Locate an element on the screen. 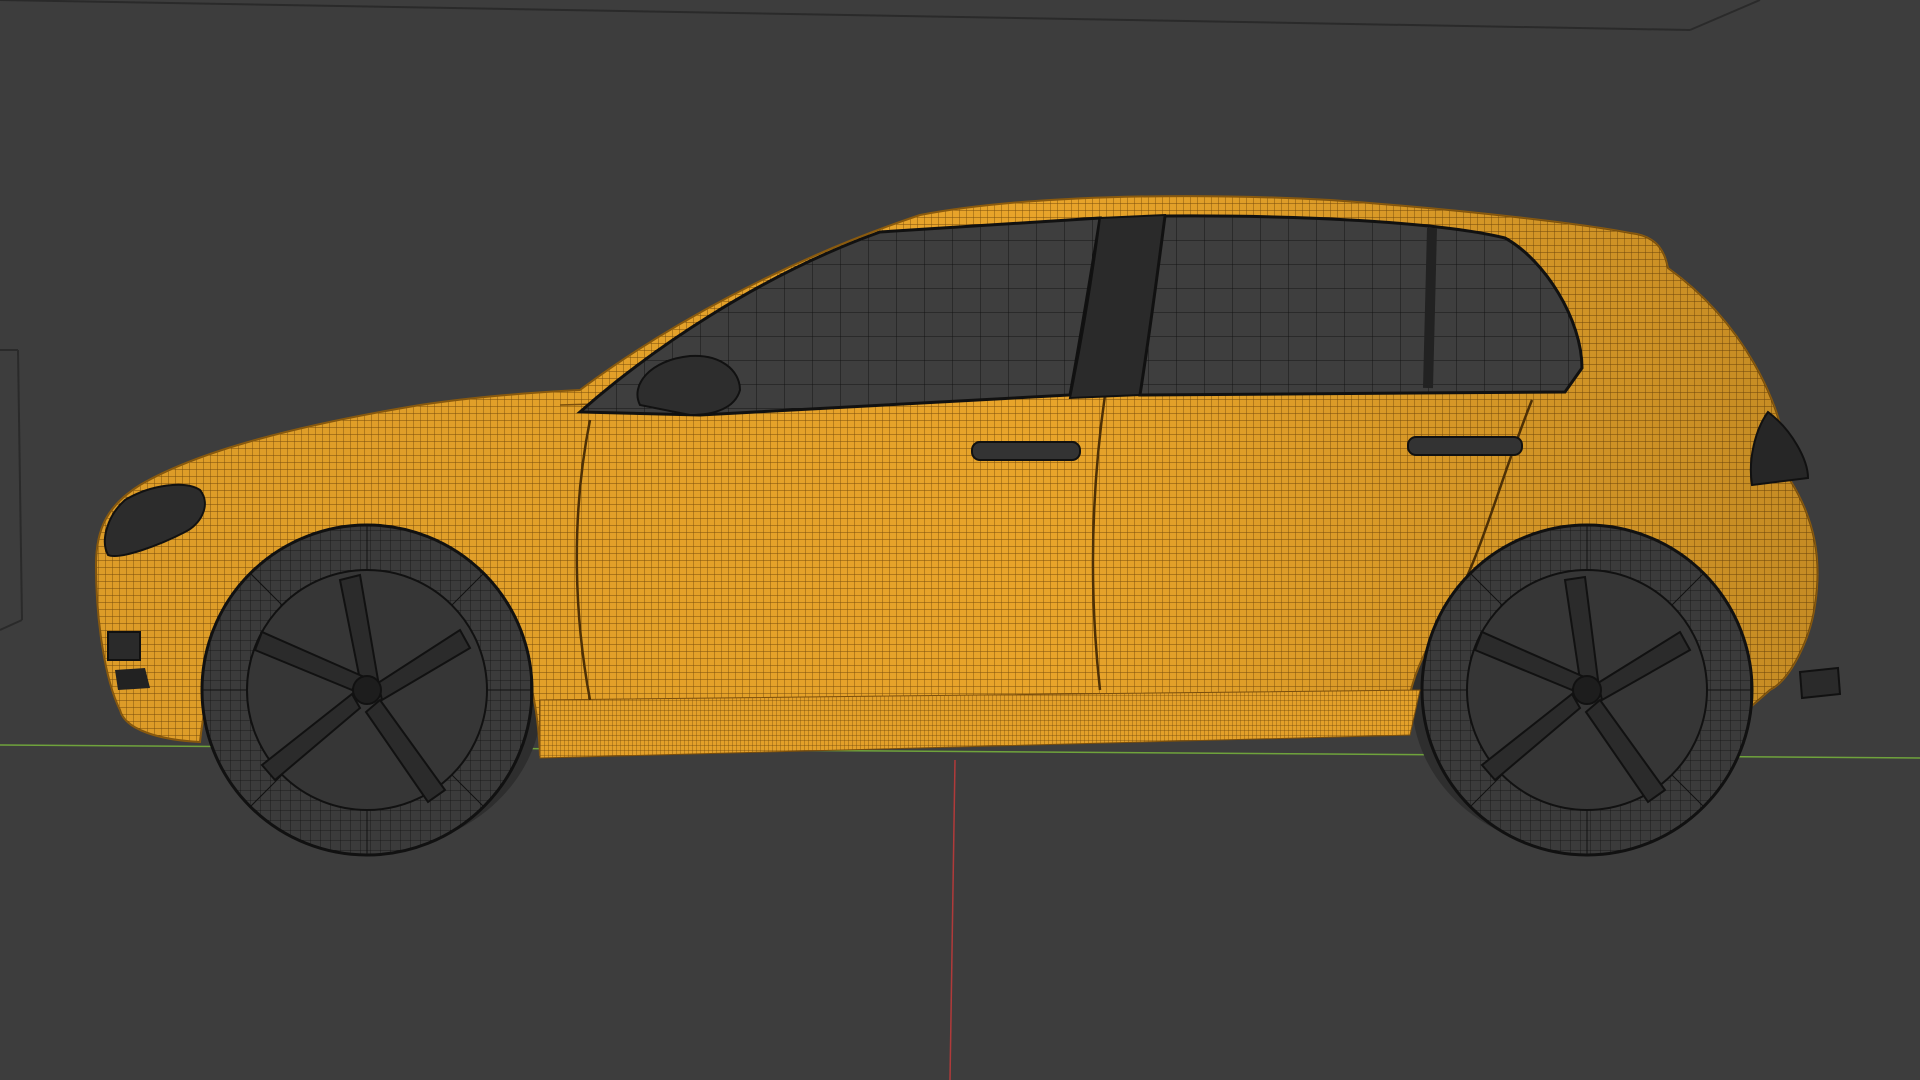  front-hub-cap is located at coordinates (367, 690).